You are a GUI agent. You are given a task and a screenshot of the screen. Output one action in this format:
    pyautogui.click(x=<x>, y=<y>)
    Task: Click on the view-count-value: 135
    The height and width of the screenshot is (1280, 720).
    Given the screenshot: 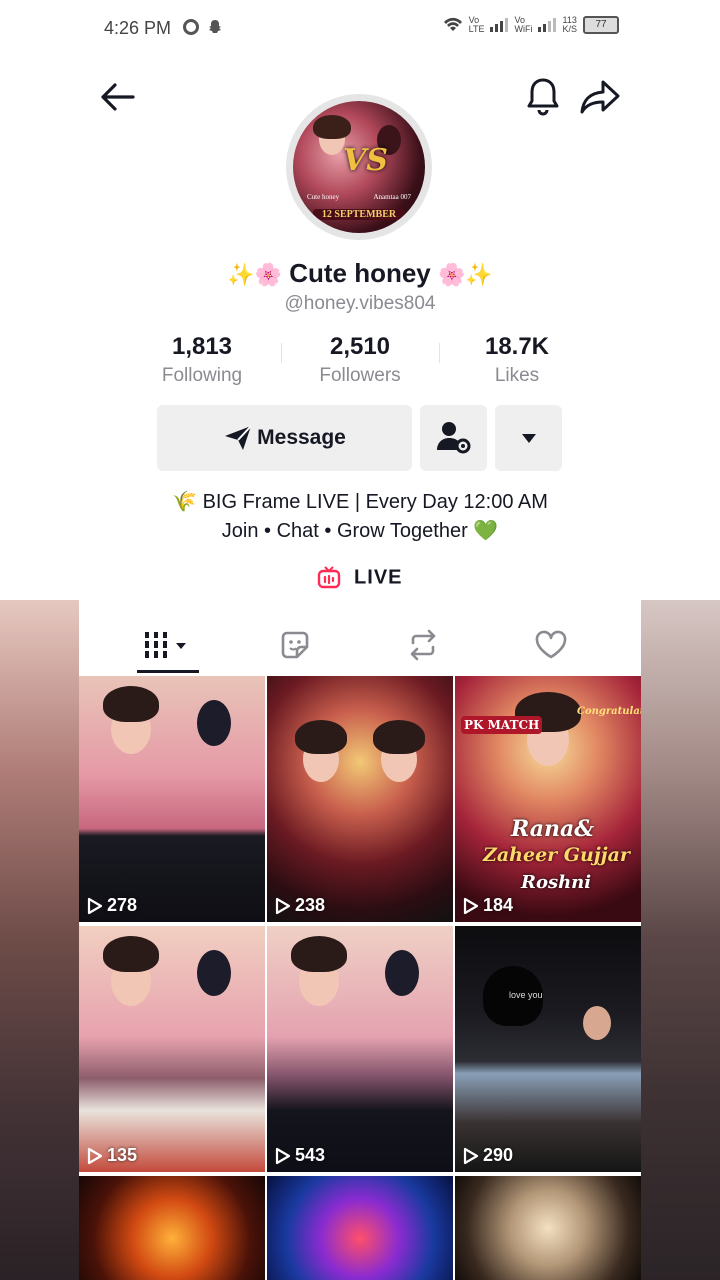 What is the action you would take?
    pyautogui.click(x=122, y=1155)
    